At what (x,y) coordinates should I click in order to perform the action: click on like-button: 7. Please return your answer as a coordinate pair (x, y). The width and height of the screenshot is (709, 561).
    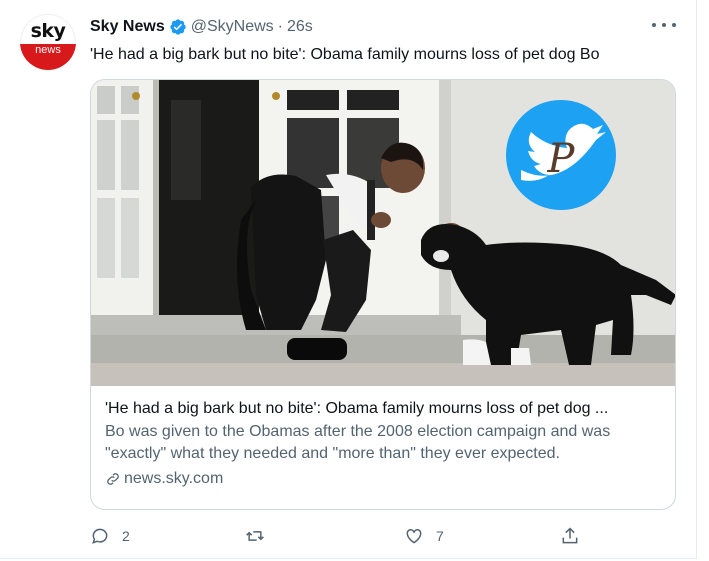
    Looking at the image, I should click on (424, 536).